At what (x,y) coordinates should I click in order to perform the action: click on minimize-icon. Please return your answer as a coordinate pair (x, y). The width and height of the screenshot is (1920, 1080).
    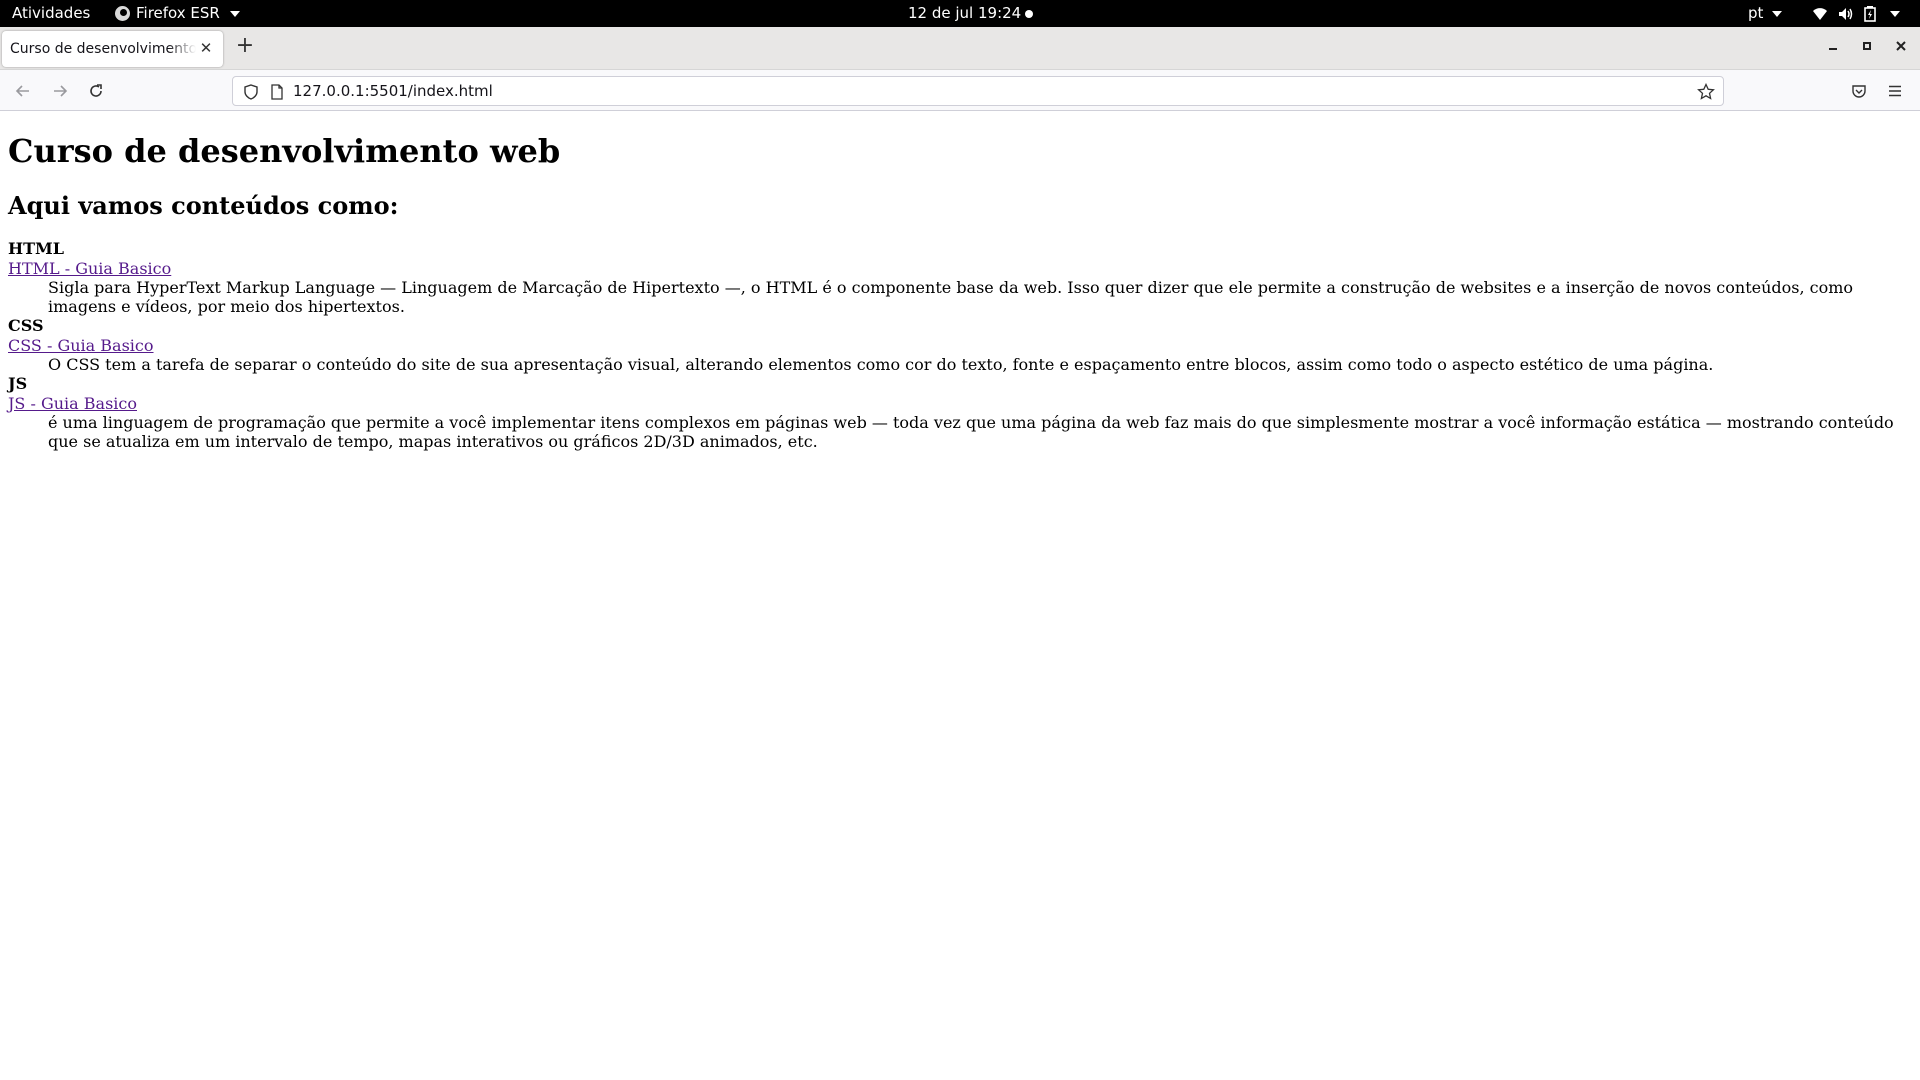
    Looking at the image, I should click on (1833, 49).